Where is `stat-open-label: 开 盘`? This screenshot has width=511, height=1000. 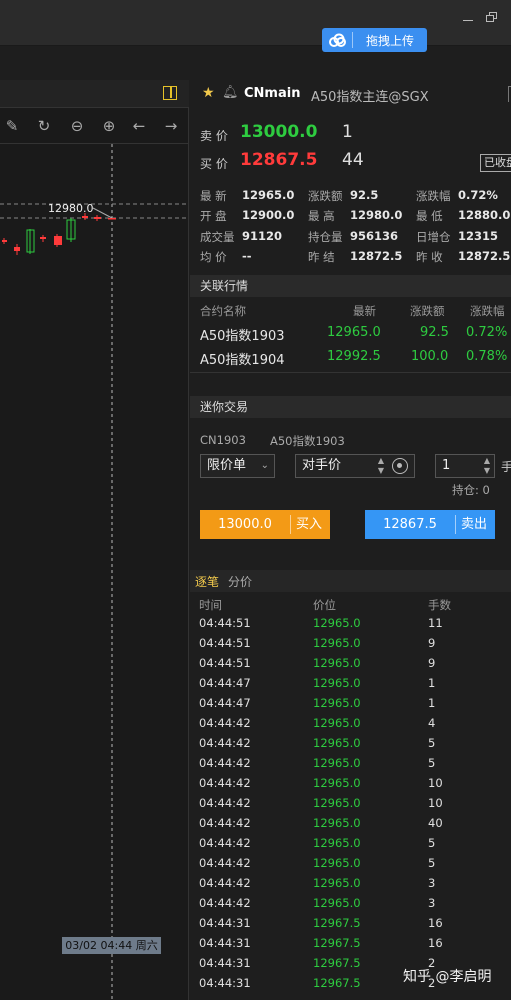 stat-open-label: 开 盘 is located at coordinates (213, 216).